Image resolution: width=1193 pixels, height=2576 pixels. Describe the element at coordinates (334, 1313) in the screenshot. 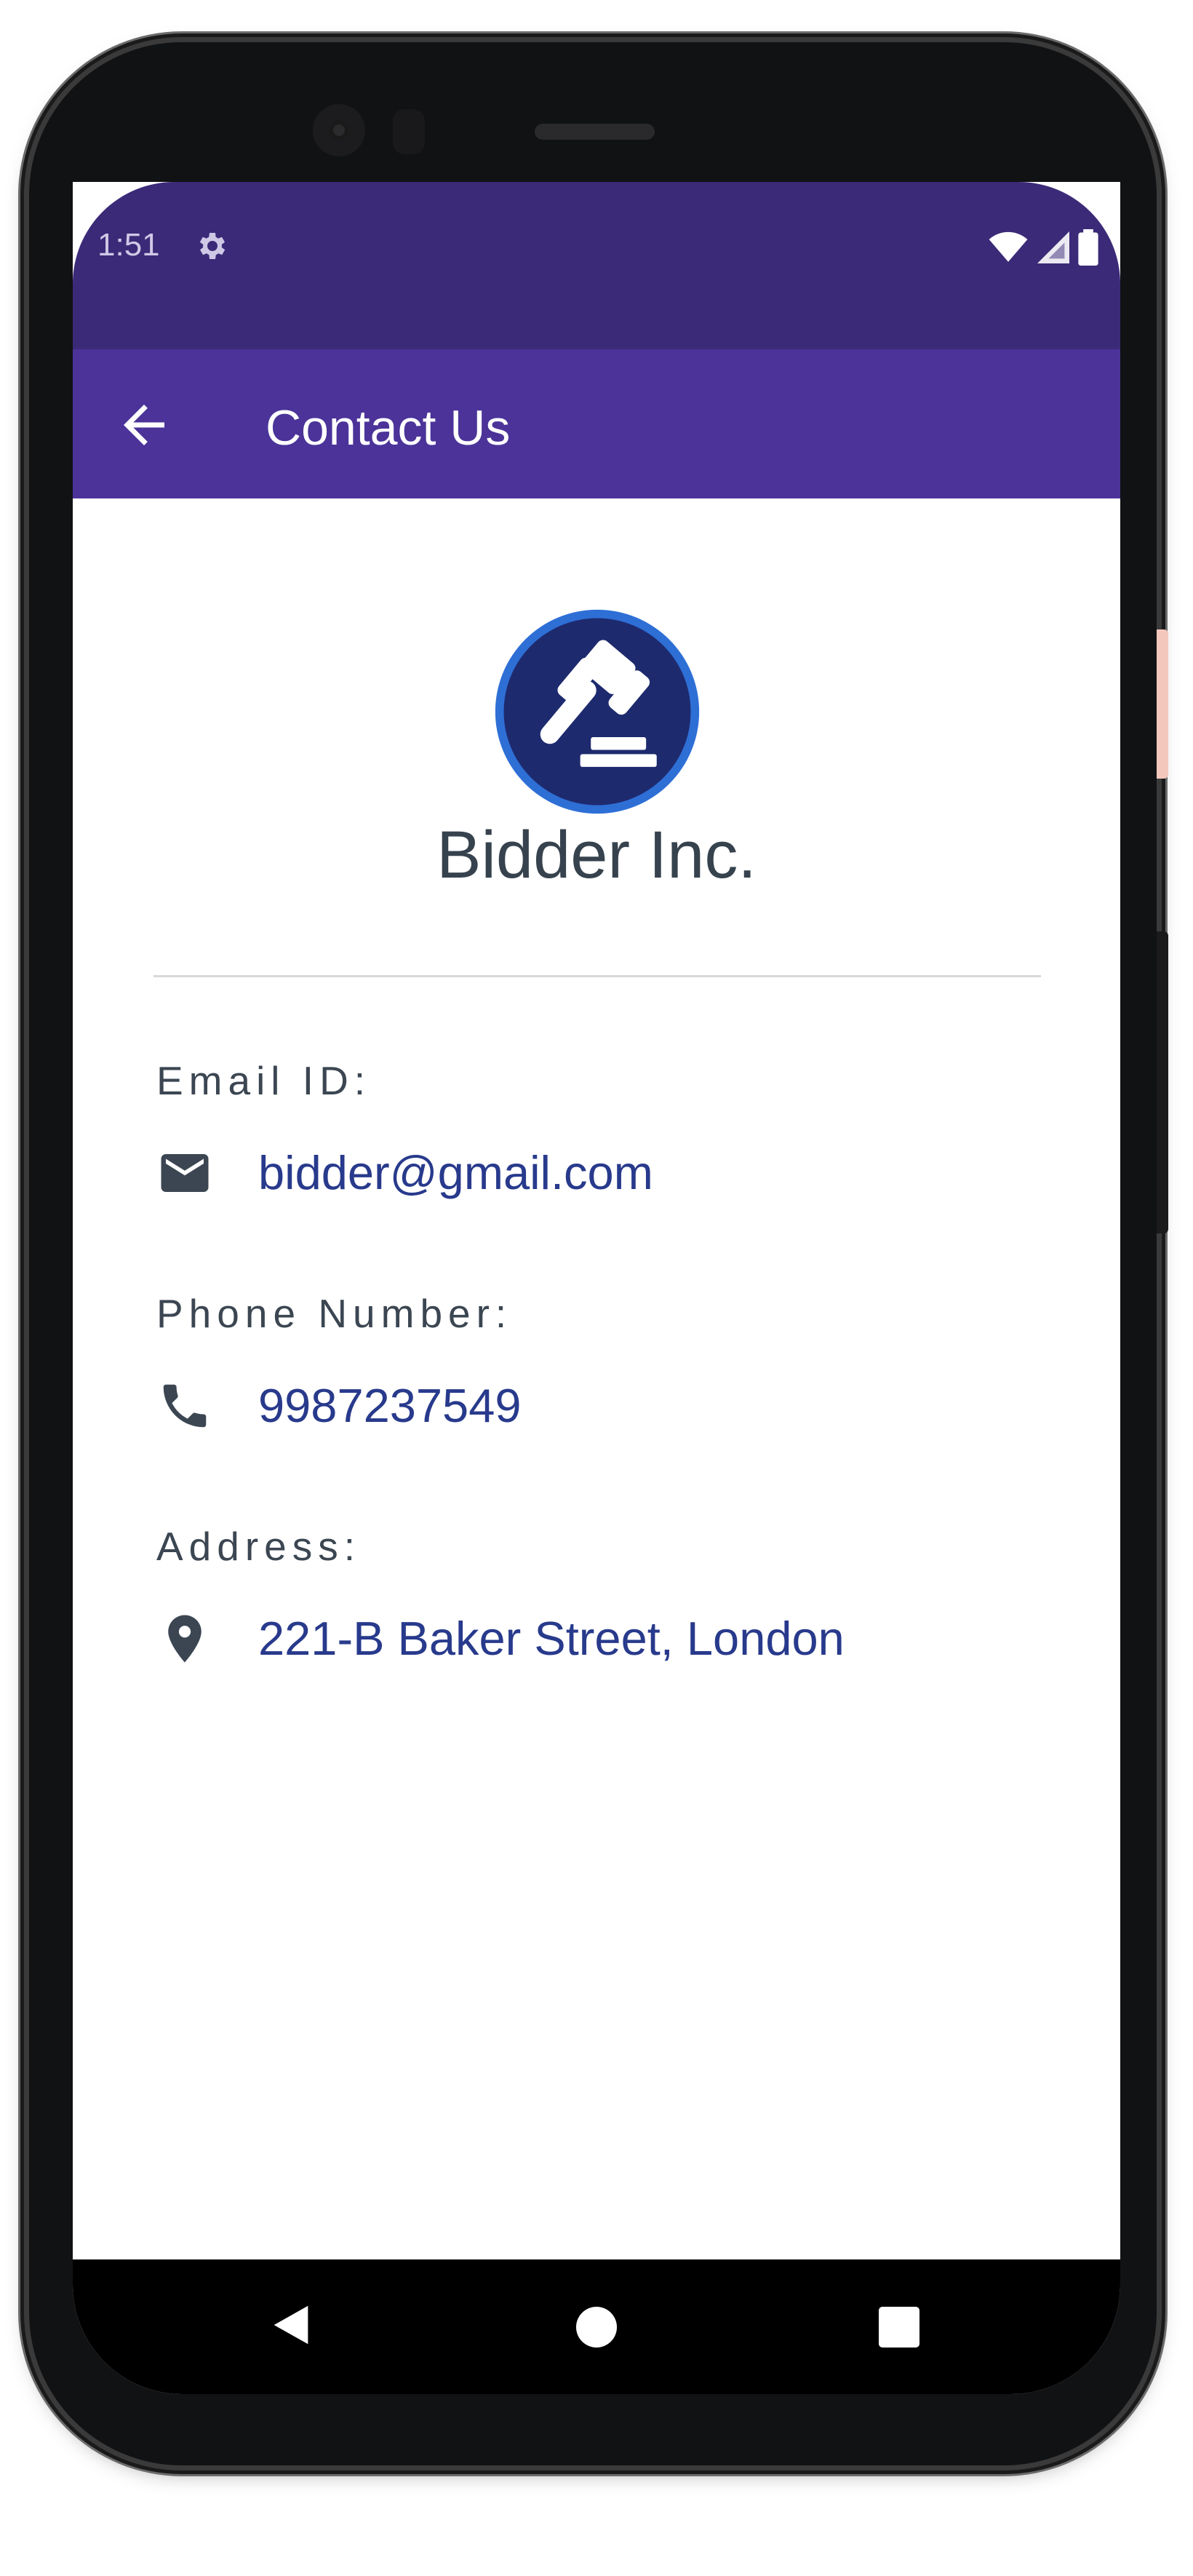

I see `phone-label: Phone Number:` at that location.